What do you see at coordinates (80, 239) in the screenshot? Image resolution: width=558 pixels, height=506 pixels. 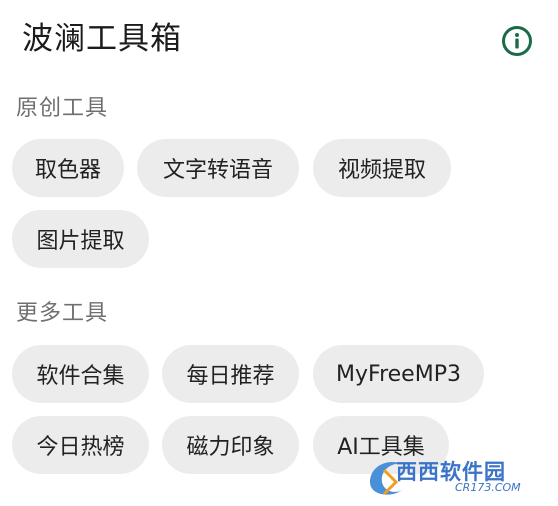 I see `chip-image-extract: 图片提取` at bounding box center [80, 239].